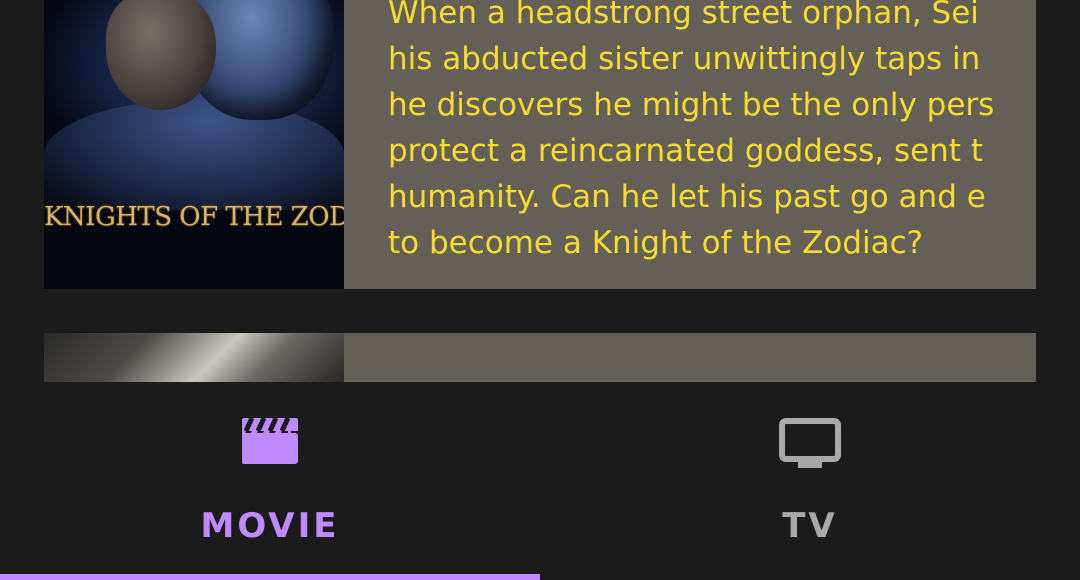 The image size is (1080, 580). Describe the element at coordinates (194, 217) in the screenshot. I see `poster-logo-text: KNIGHTS OF THE ZODIAC` at that location.